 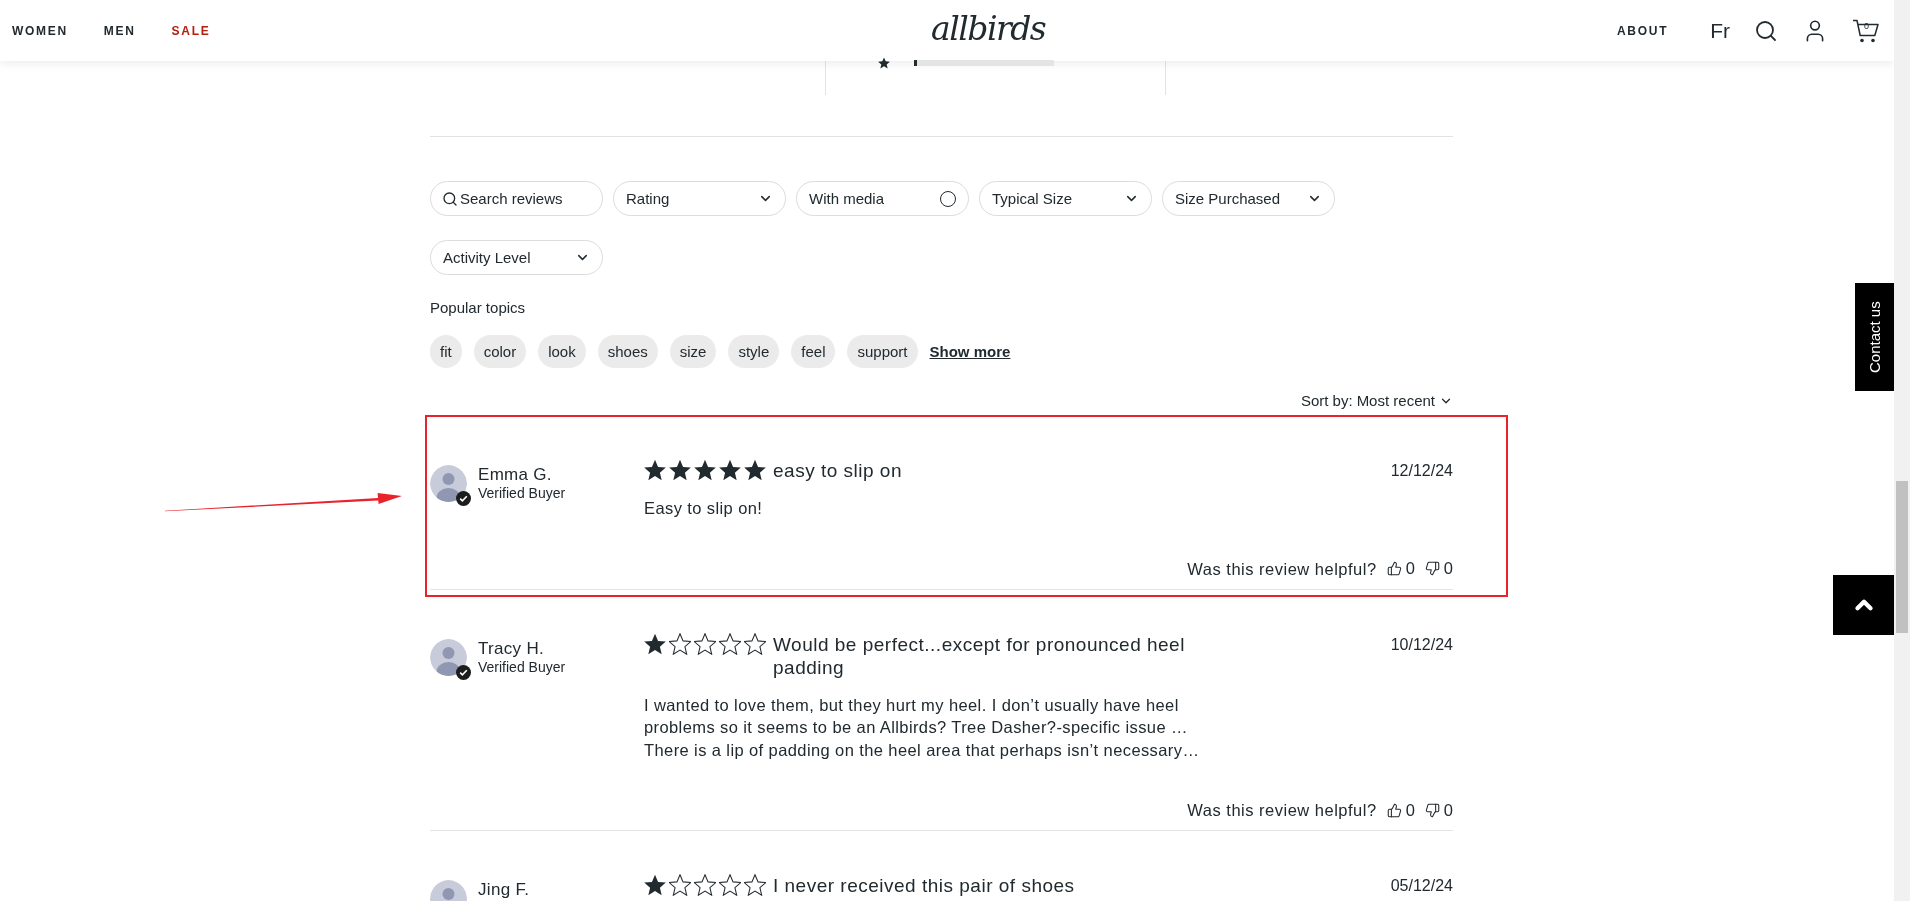 What do you see at coordinates (1376, 401) in the screenshot?
I see `sort-dropdown: Sort by: Most recent` at bounding box center [1376, 401].